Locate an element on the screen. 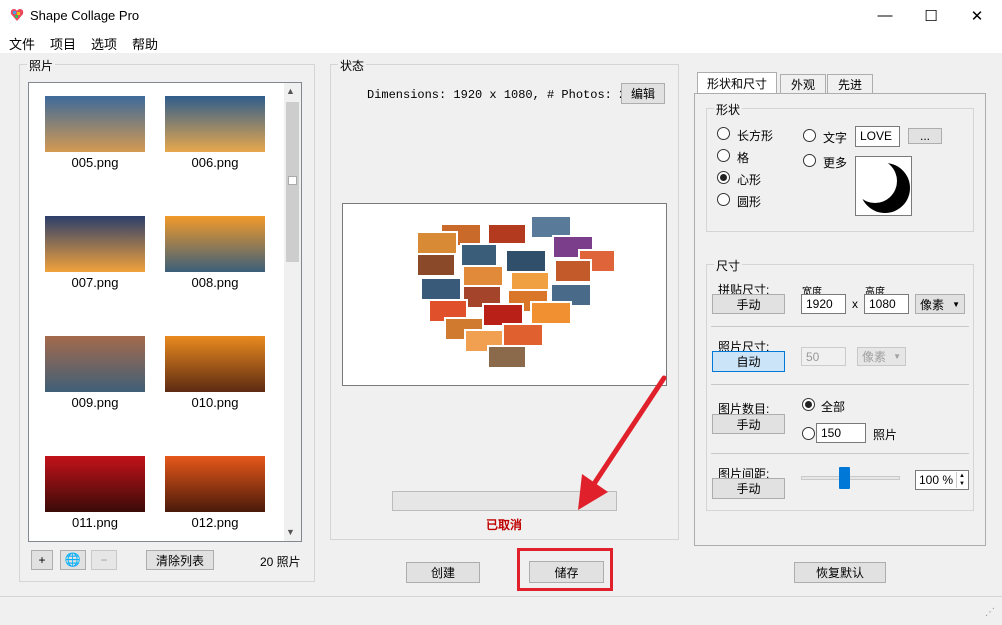  shape-rectangle-radio is located at coordinates (723, 133).